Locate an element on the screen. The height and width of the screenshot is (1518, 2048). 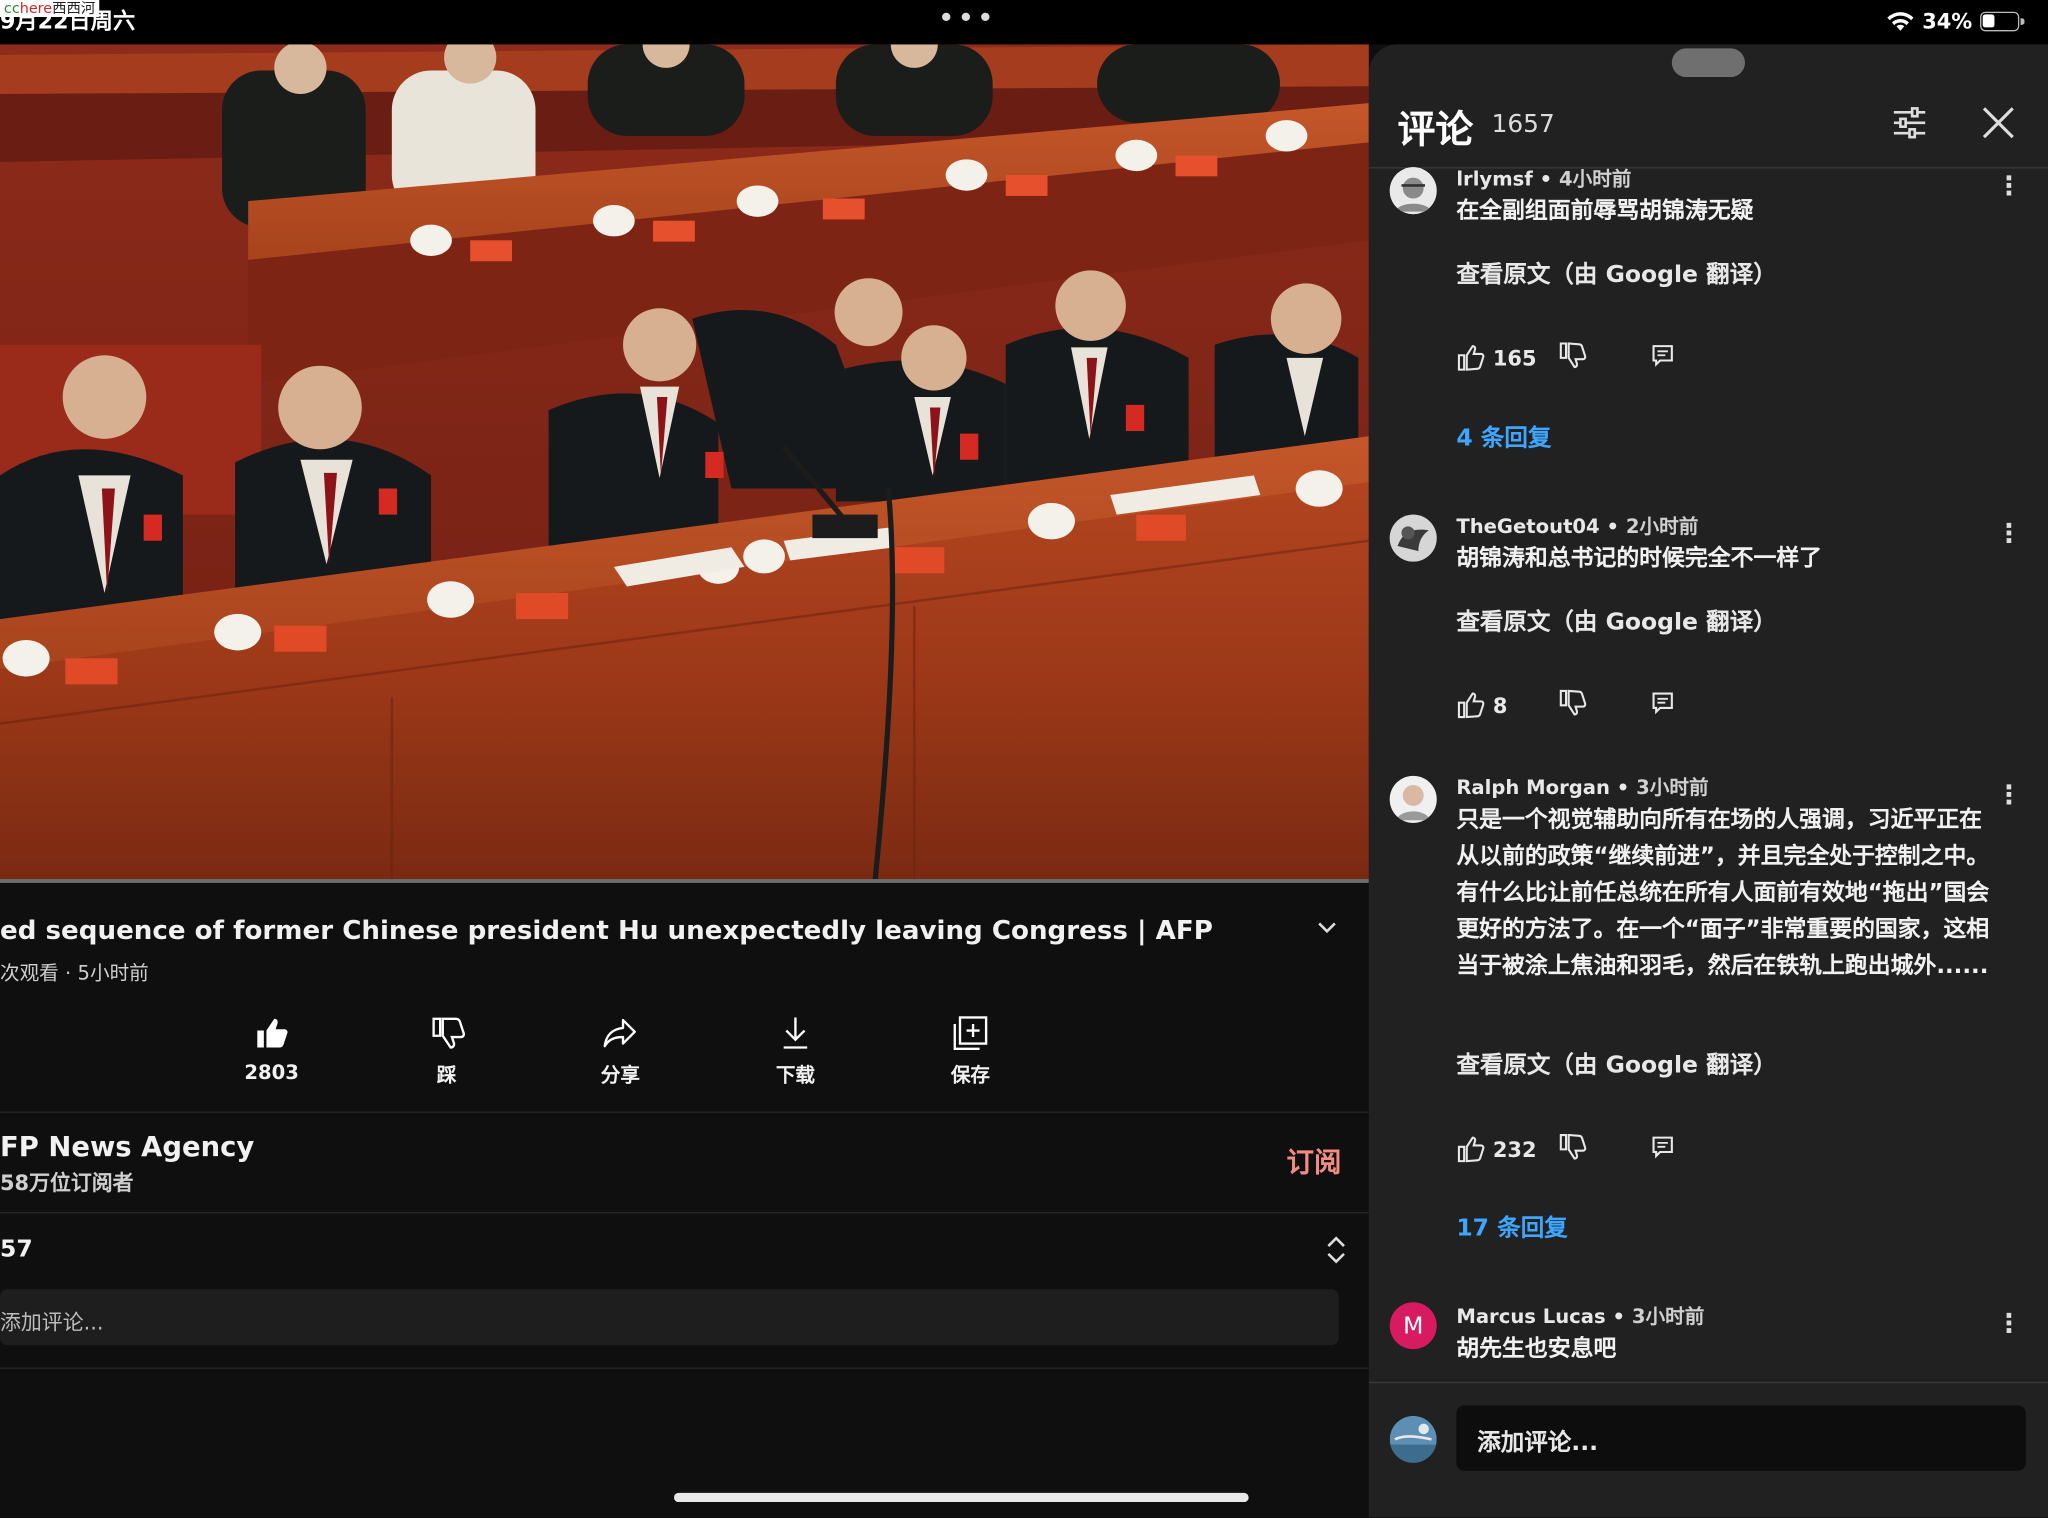
comment-author-line: Ralph Morgan • 3小时前 is located at coordinates (1582, 787).